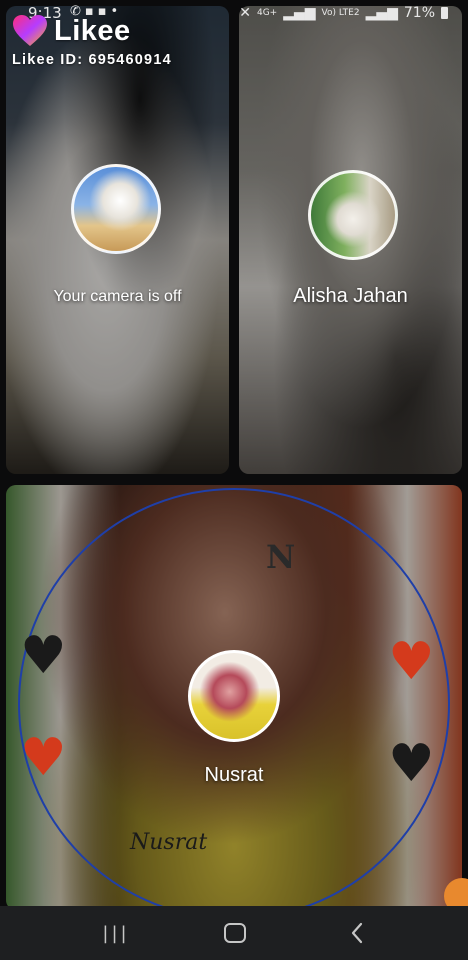 This screenshot has width=468, height=960. What do you see at coordinates (245, 13) in the screenshot?
I see `mute-icon: ✕` at bounding box center [245, 13].